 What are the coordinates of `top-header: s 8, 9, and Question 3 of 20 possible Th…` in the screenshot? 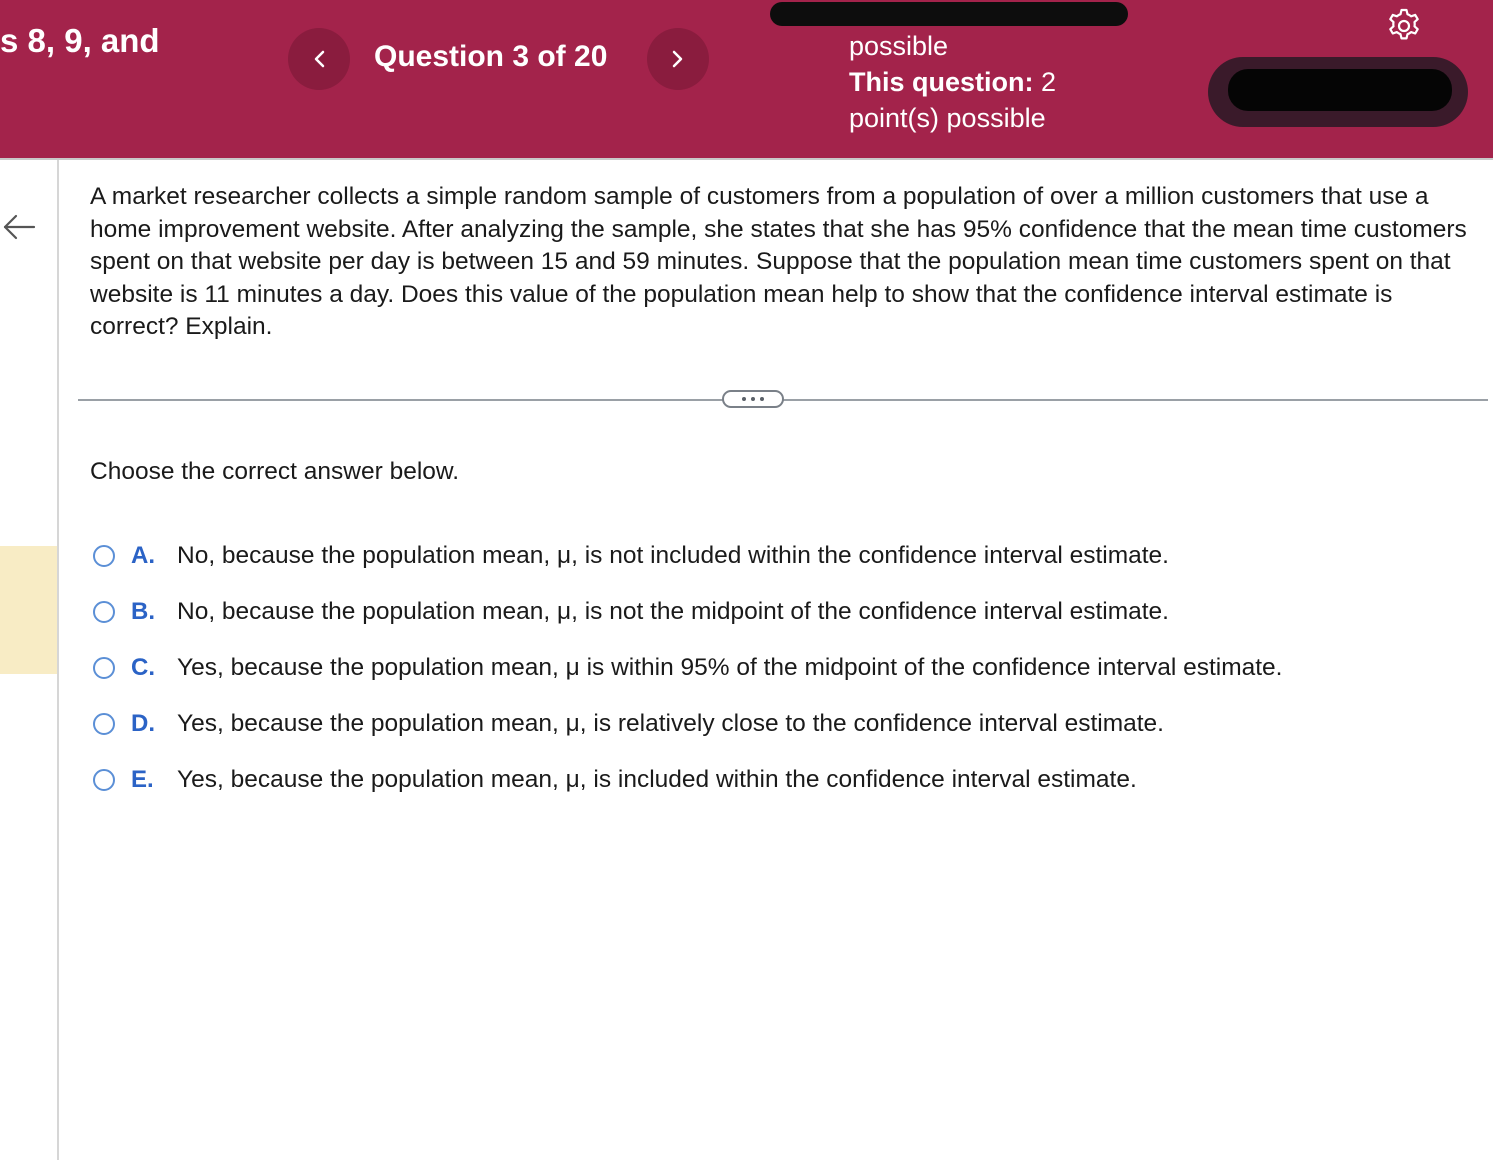 It's located at (746, 80).